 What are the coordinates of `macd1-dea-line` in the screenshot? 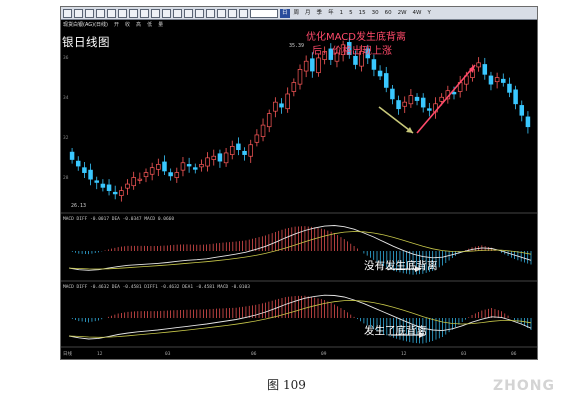 It's located at (300, 250).